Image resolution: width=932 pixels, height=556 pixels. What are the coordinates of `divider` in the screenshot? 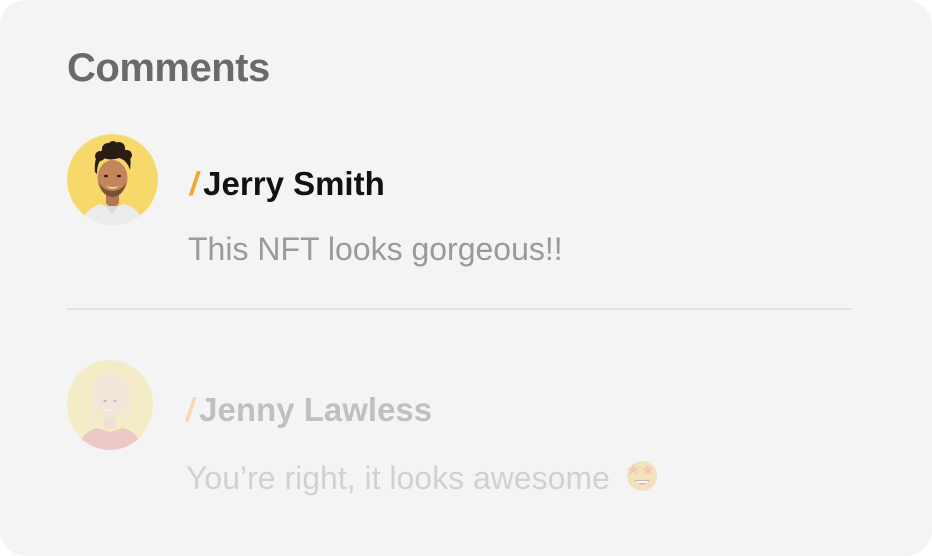 It's located at (459, 309).